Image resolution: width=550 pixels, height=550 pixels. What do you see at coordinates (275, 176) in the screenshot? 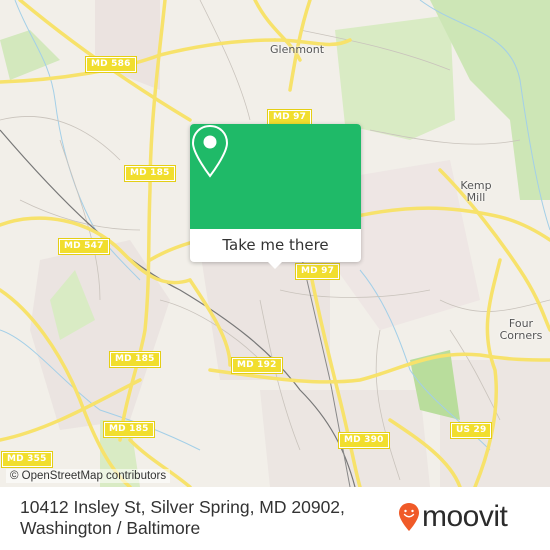
I see `popup-header` at bounding box center [275, 176].